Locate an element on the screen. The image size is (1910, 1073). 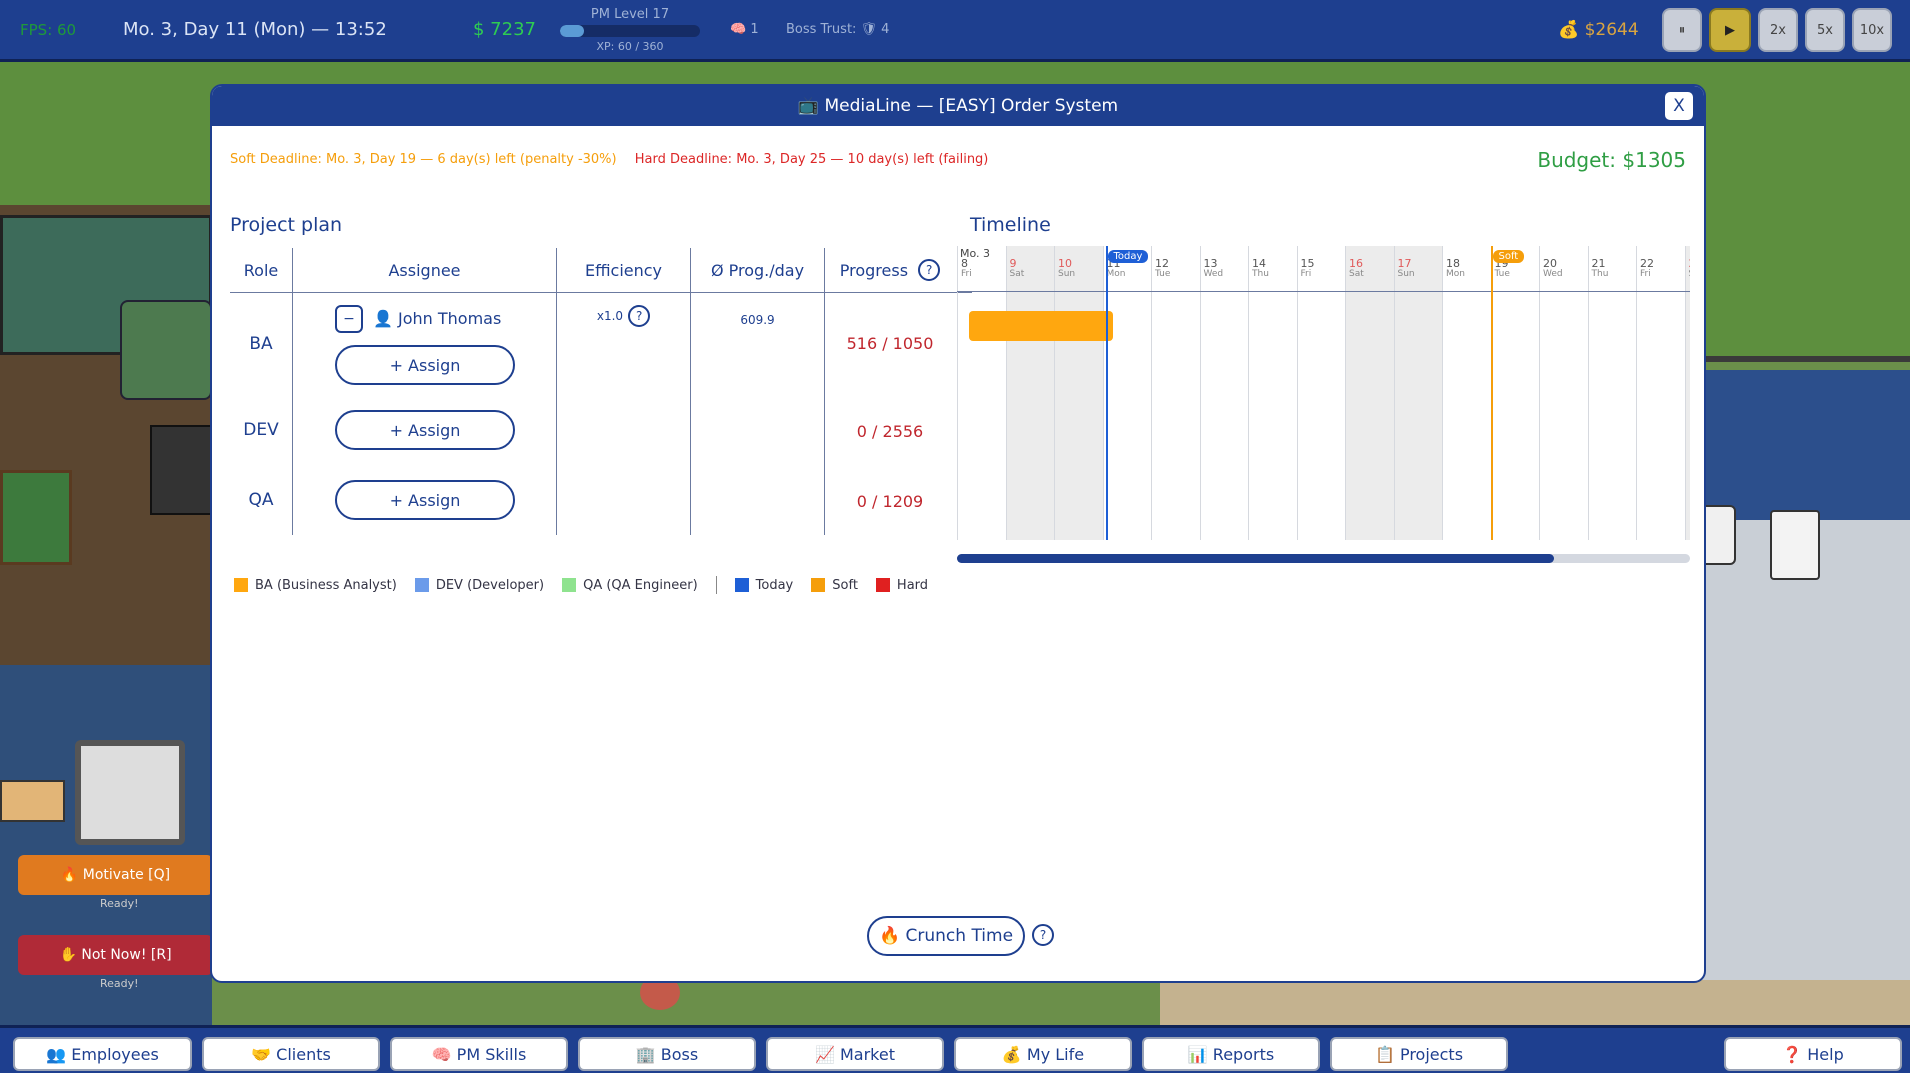
pm-level: PM Level 17 XP: 60 / 360 is located at coordinates (630, 30).